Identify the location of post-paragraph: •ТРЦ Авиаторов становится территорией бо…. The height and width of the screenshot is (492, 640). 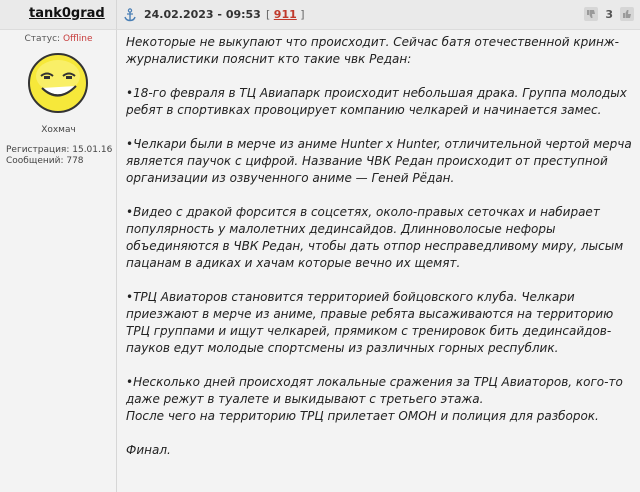
(370, 322).